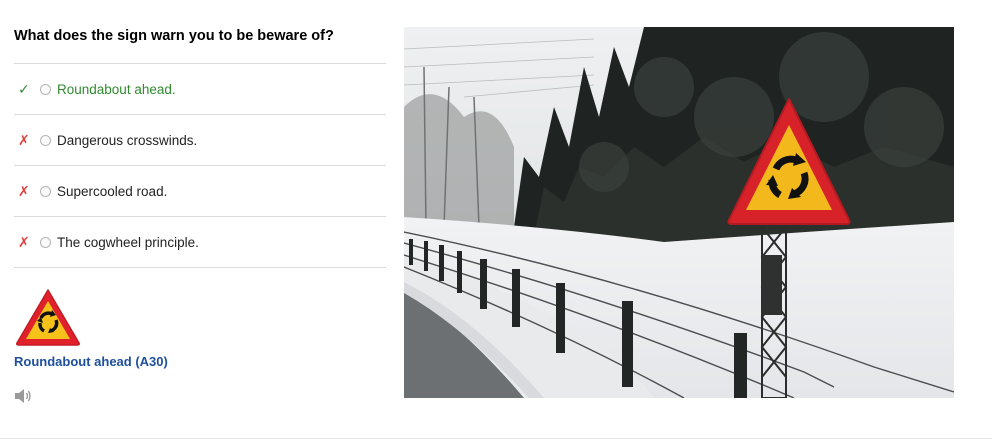  What do you see at coordinates (200, 190) in the screenshot?
I see `answer-option: ✗ Supercooled road.` at bounding box center [200, 190].